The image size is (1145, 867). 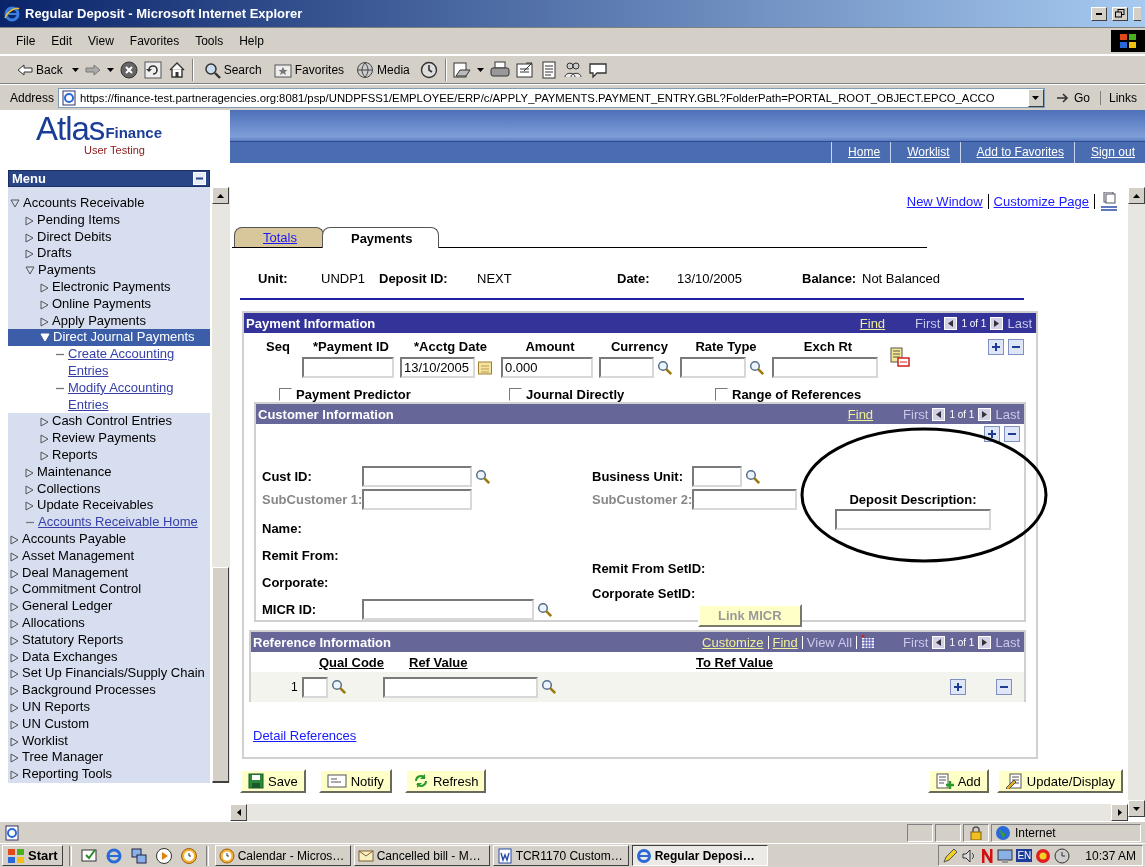 I want to click on menu-item: Deal Management, so click(x=109, y=573).